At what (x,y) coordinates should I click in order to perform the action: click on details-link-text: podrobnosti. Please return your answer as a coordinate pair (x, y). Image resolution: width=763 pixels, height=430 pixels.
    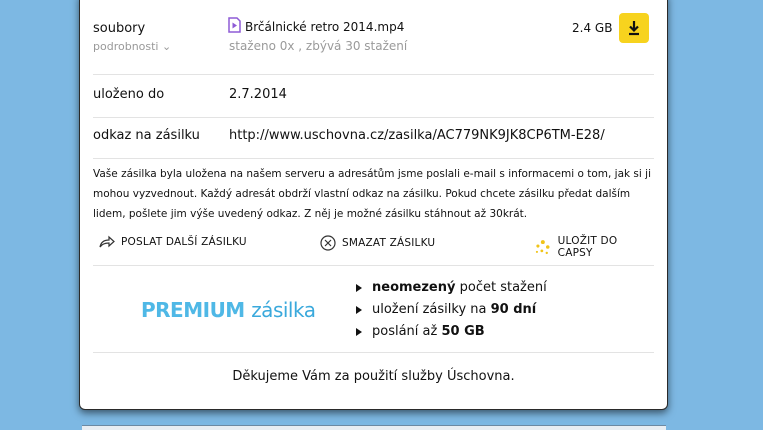
    Looking at the image, I should click on (126, 46).